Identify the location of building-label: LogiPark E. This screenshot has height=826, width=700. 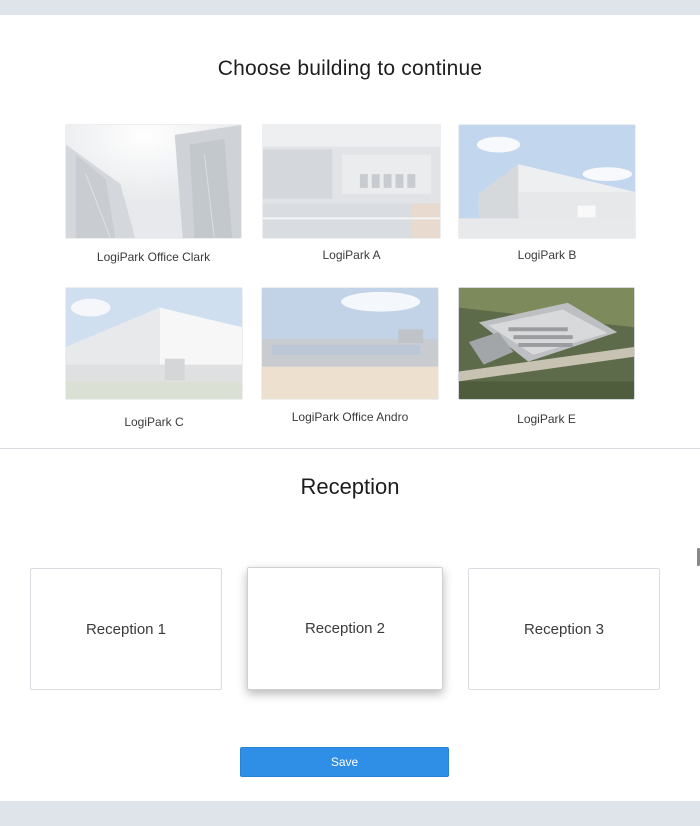
(546, 419).